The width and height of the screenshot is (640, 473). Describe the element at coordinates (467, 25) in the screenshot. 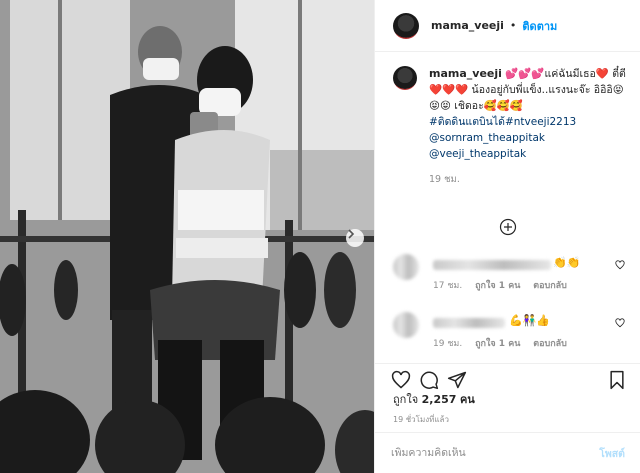

I see `username-link: mama_veeji` at that location.